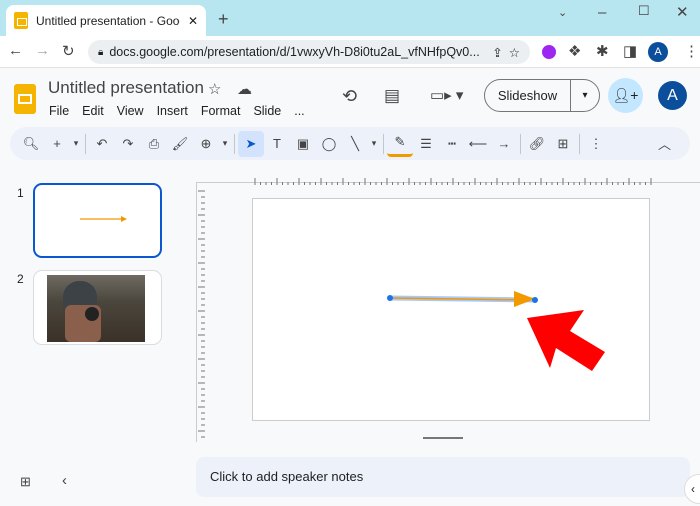 The image size is (700, 506). I want to click on insert-link-icon: 🔗︎, so click(537, 144).